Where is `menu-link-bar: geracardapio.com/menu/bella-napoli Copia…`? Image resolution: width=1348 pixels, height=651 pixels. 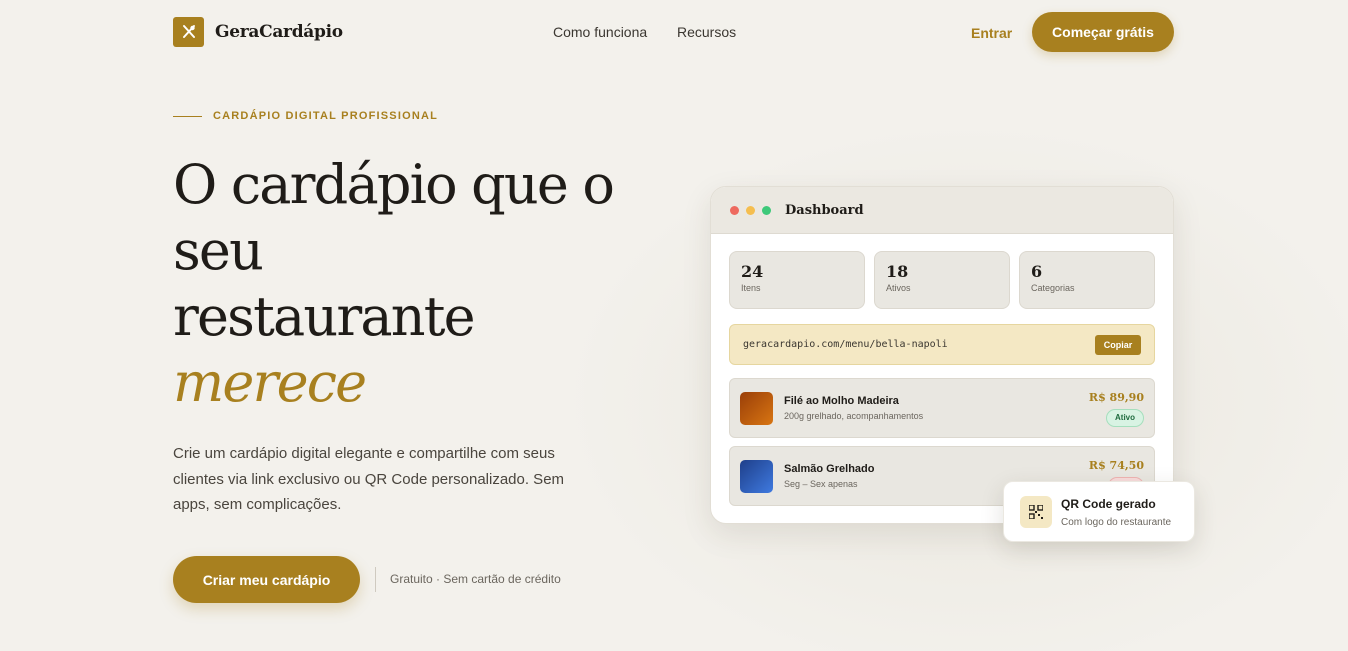 menu-link-bar: geracardapio.com/menu/bella-napoli Copia… is located at coordinates (942, 344).